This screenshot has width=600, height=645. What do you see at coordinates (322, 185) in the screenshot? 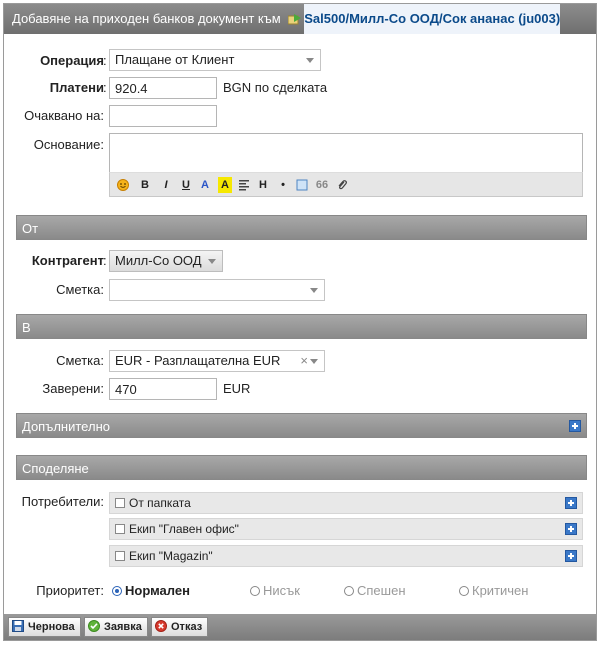
I see `quote-button: 66` at bounding box center [322, 185].